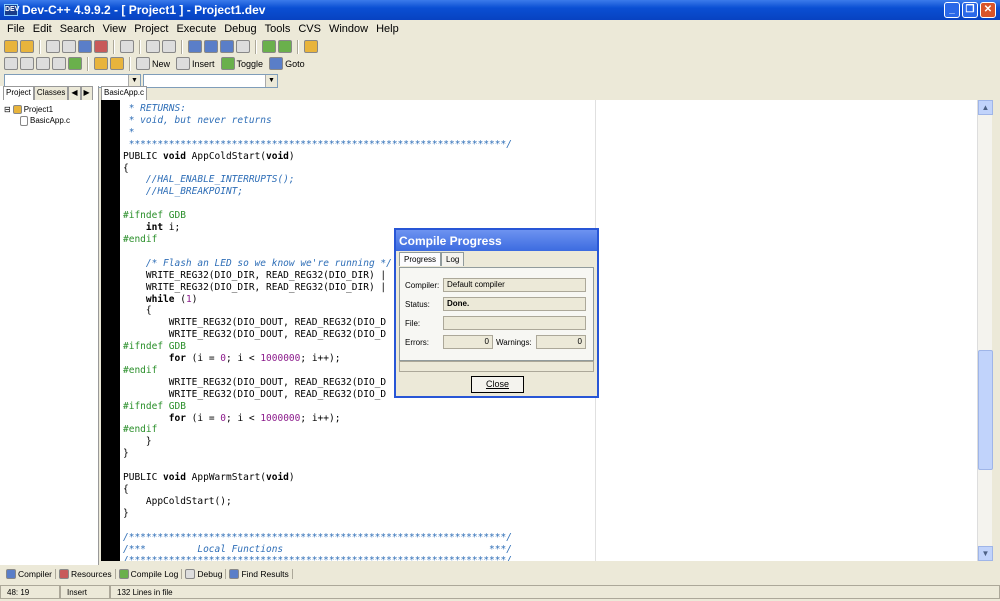 The height and width of the screenshot is (601, 1000). What do you see at coordinates (75, 63) in the screenshot?
I see `debug-icon` at bounding box center [75, 63].